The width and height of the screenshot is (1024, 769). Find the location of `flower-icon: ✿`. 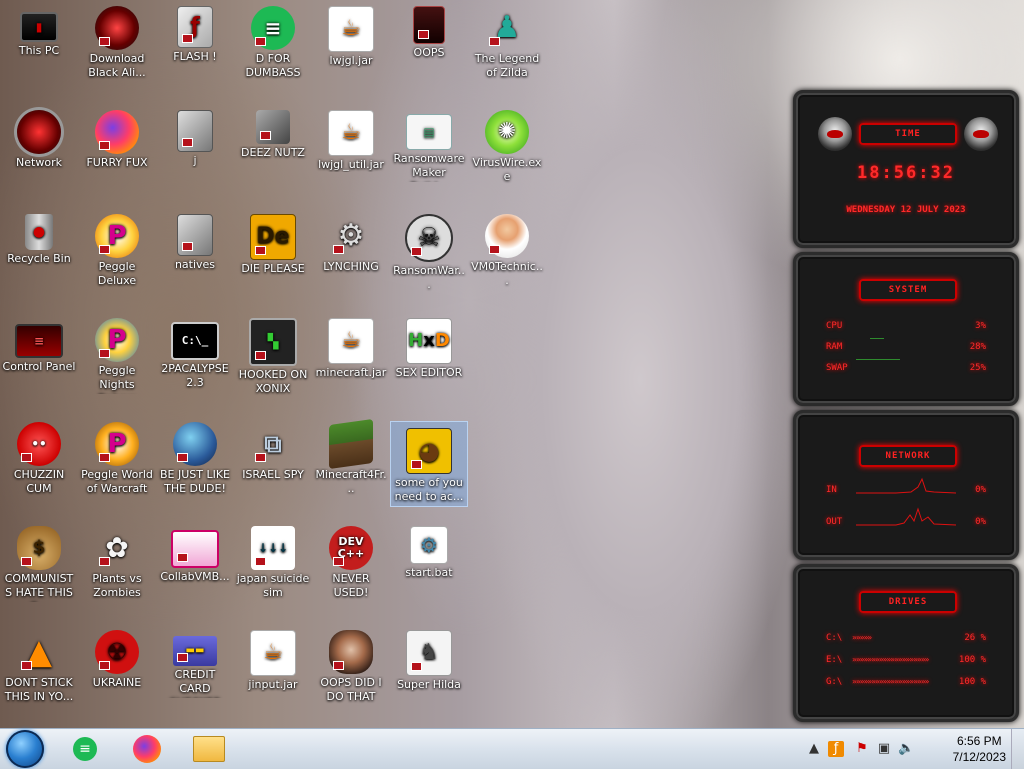

flower-icon: ✿ is located at coordinates (117, 548).